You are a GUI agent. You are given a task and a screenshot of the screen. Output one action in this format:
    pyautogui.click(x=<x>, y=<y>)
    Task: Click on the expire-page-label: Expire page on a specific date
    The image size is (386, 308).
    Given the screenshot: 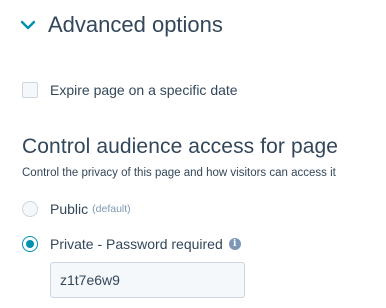 What is the action you would take?
    pyautogui.click(x=144, y=90)
    